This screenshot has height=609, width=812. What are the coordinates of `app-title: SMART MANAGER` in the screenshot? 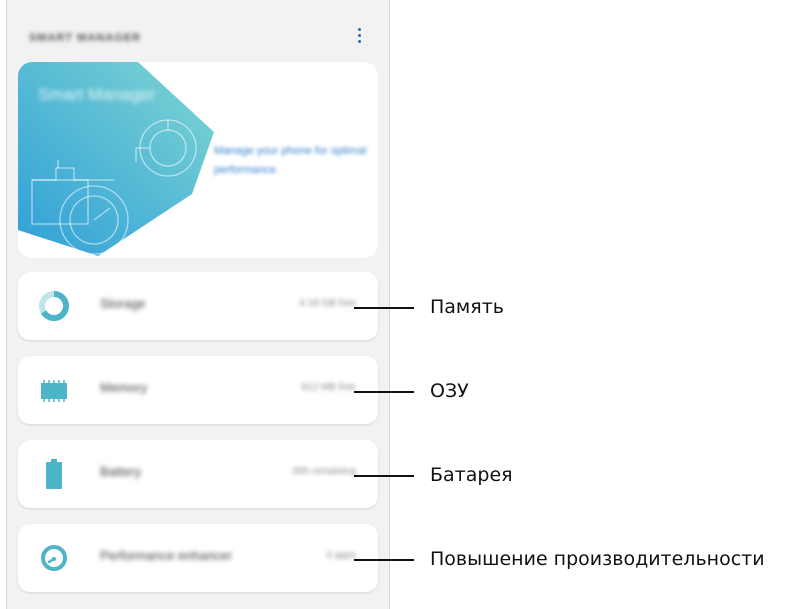 It's located at (85, 38).